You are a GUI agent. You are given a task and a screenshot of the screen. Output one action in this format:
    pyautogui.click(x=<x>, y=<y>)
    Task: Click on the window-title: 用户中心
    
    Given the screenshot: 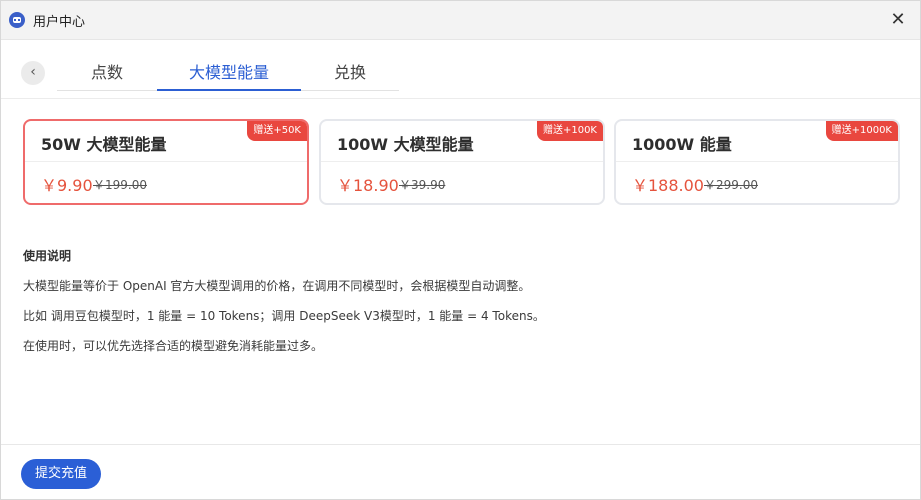 What is the action you would take?
    pyautogui.click(x=59, y=22)
    